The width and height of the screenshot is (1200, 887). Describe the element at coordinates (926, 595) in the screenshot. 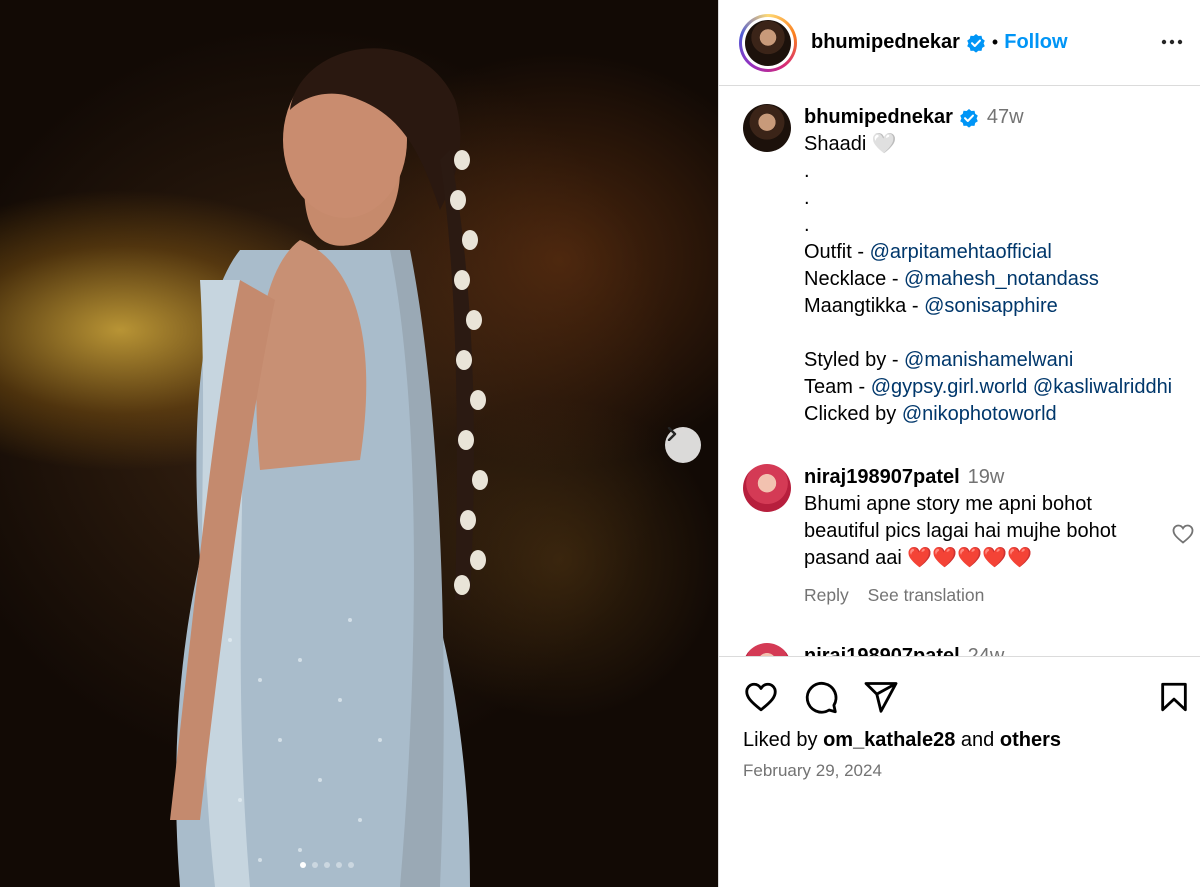

I see `see-translation-button: See translation` at that location.